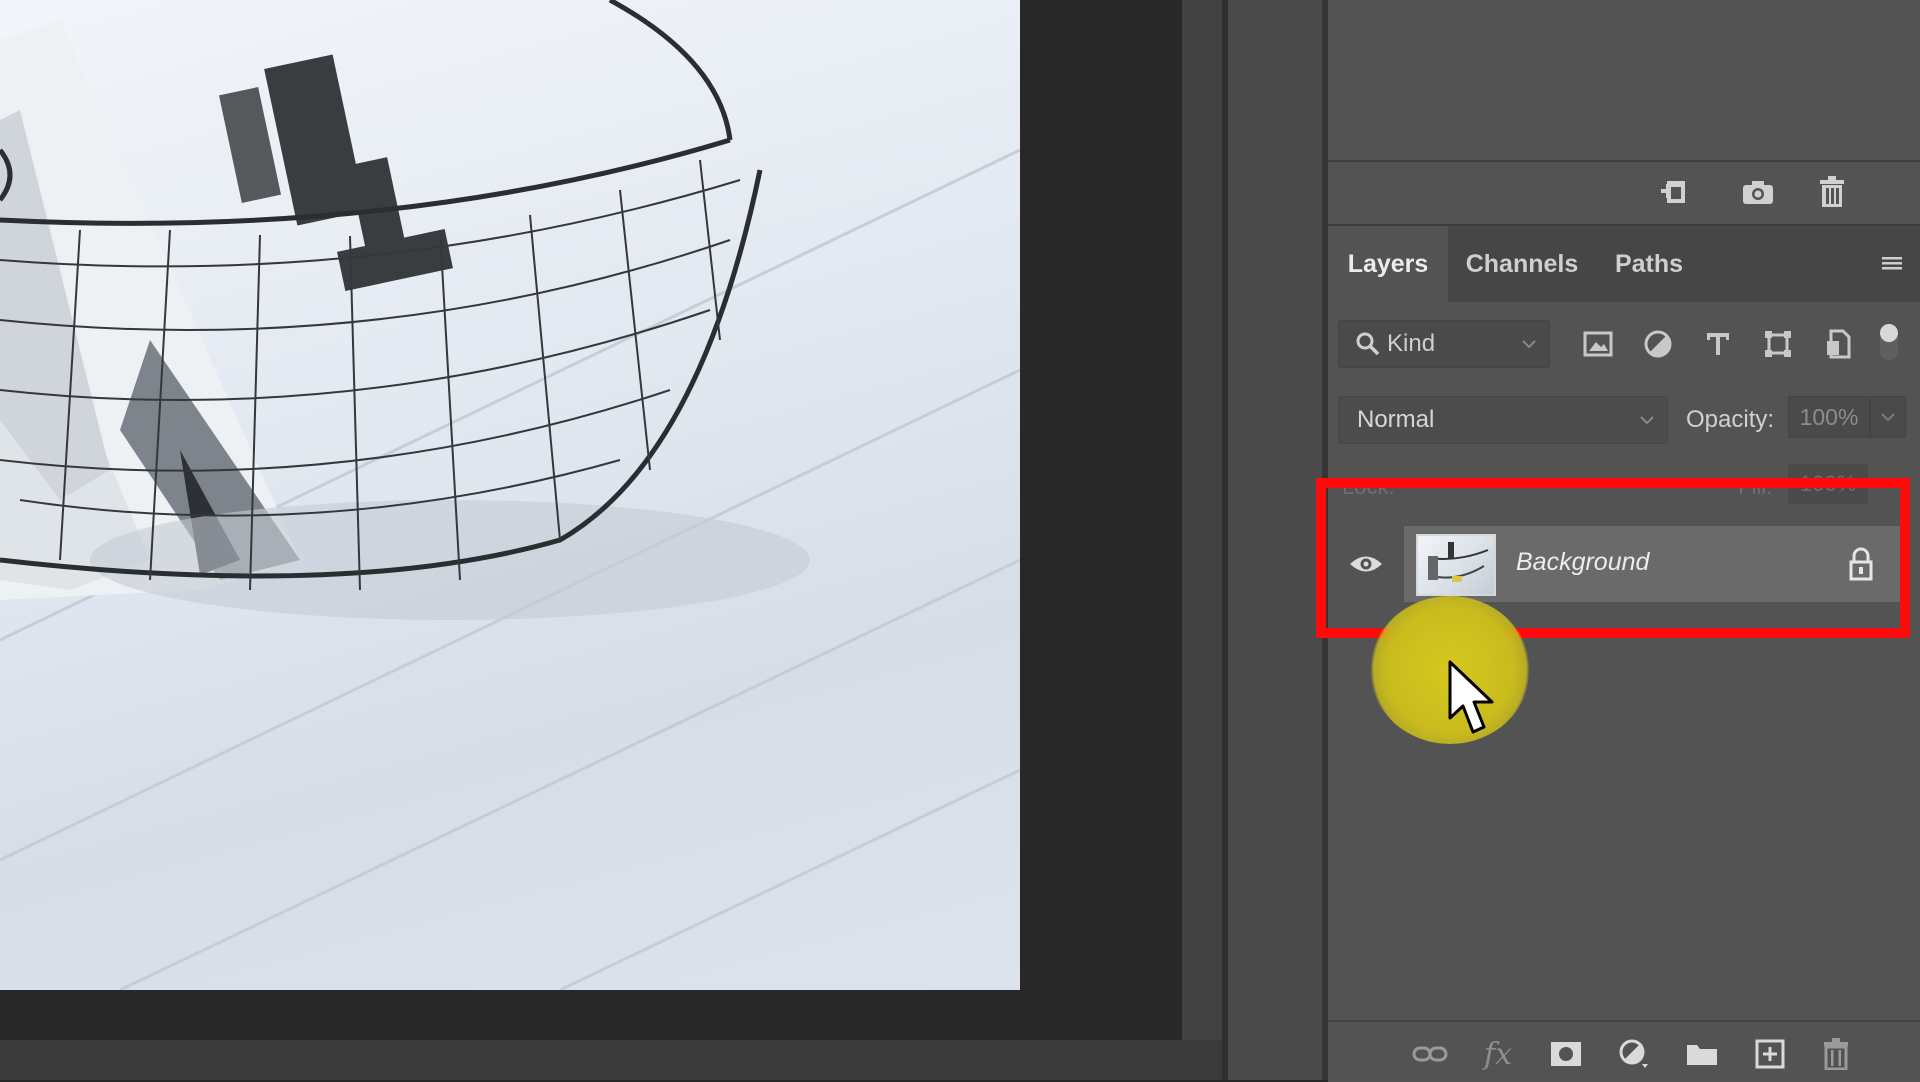 This screenshot has width=1920, height=1082. Describe the element at coordinates (1396, 419) in the screenshot. I see `blend-mode-value: Normal` at that location.